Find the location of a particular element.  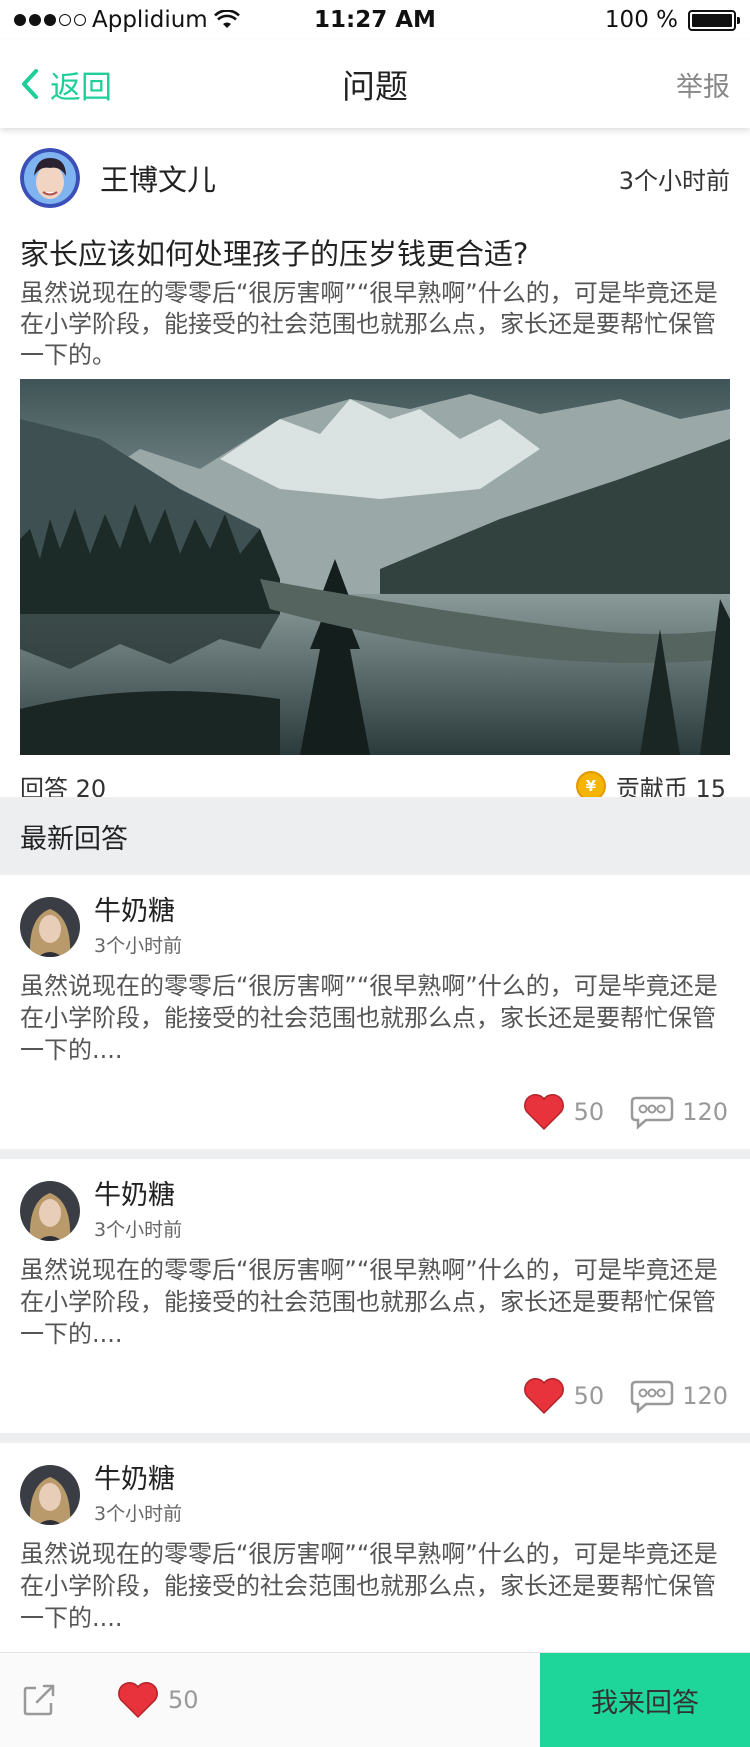

status-left: Applidium is located at coordinates (127, 20).